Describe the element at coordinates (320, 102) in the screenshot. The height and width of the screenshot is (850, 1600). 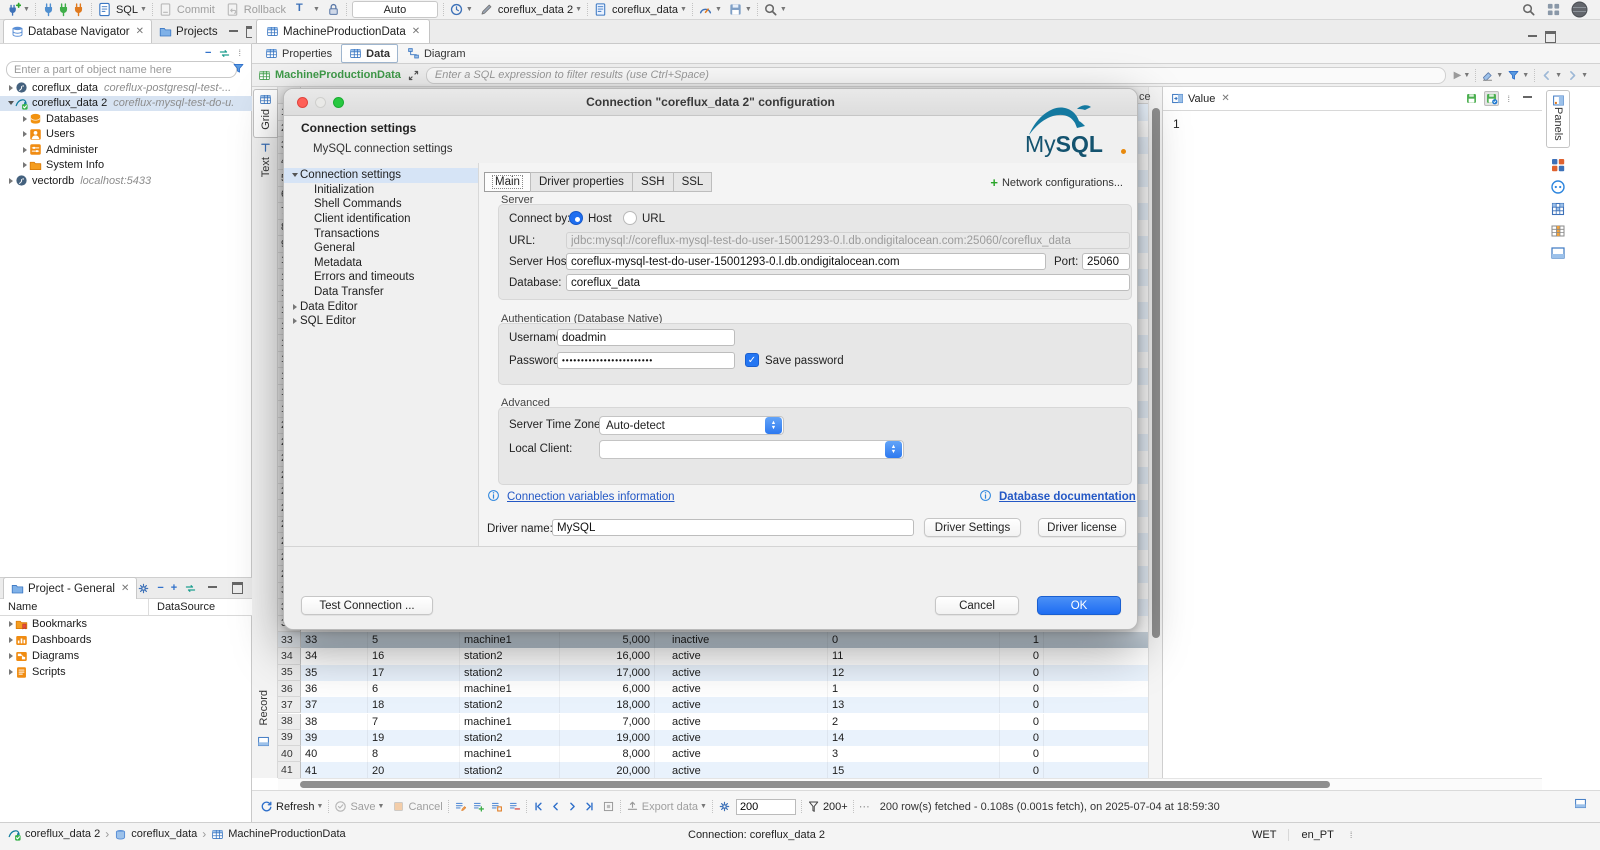
I see `minimize-traffic-light` at that location.